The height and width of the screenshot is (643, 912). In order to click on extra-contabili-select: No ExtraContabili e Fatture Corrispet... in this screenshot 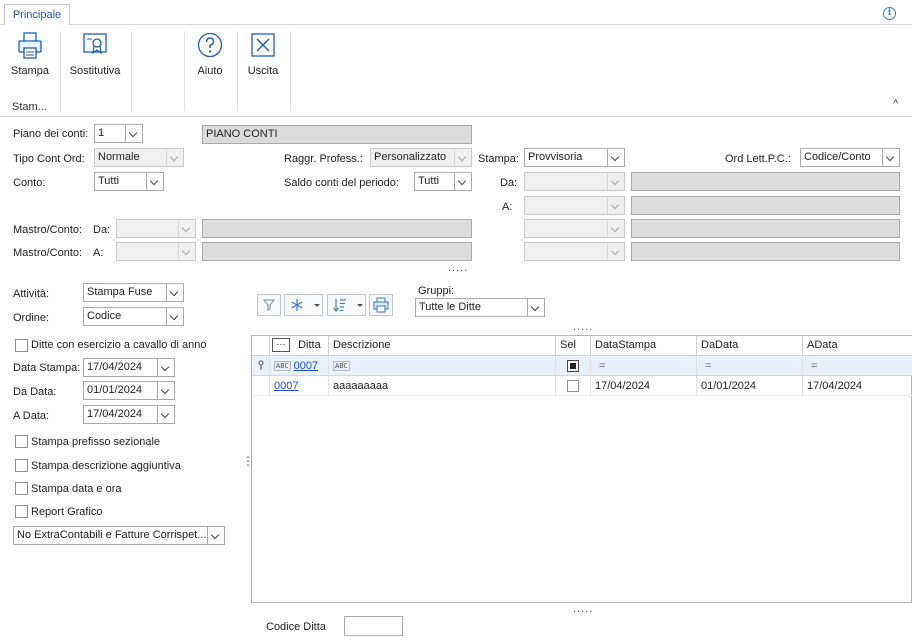, I will do `click(119, 535)`.